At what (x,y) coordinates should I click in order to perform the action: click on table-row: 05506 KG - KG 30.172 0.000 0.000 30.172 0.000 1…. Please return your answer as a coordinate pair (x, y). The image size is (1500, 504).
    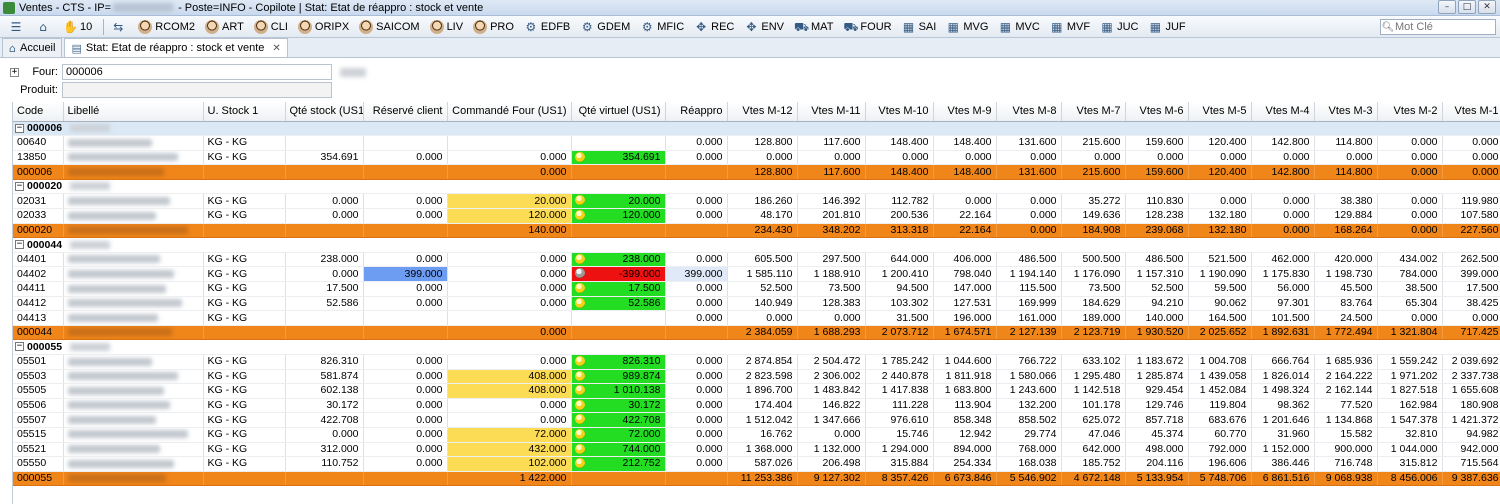
    Looking at the image, I should click on (756, 406).